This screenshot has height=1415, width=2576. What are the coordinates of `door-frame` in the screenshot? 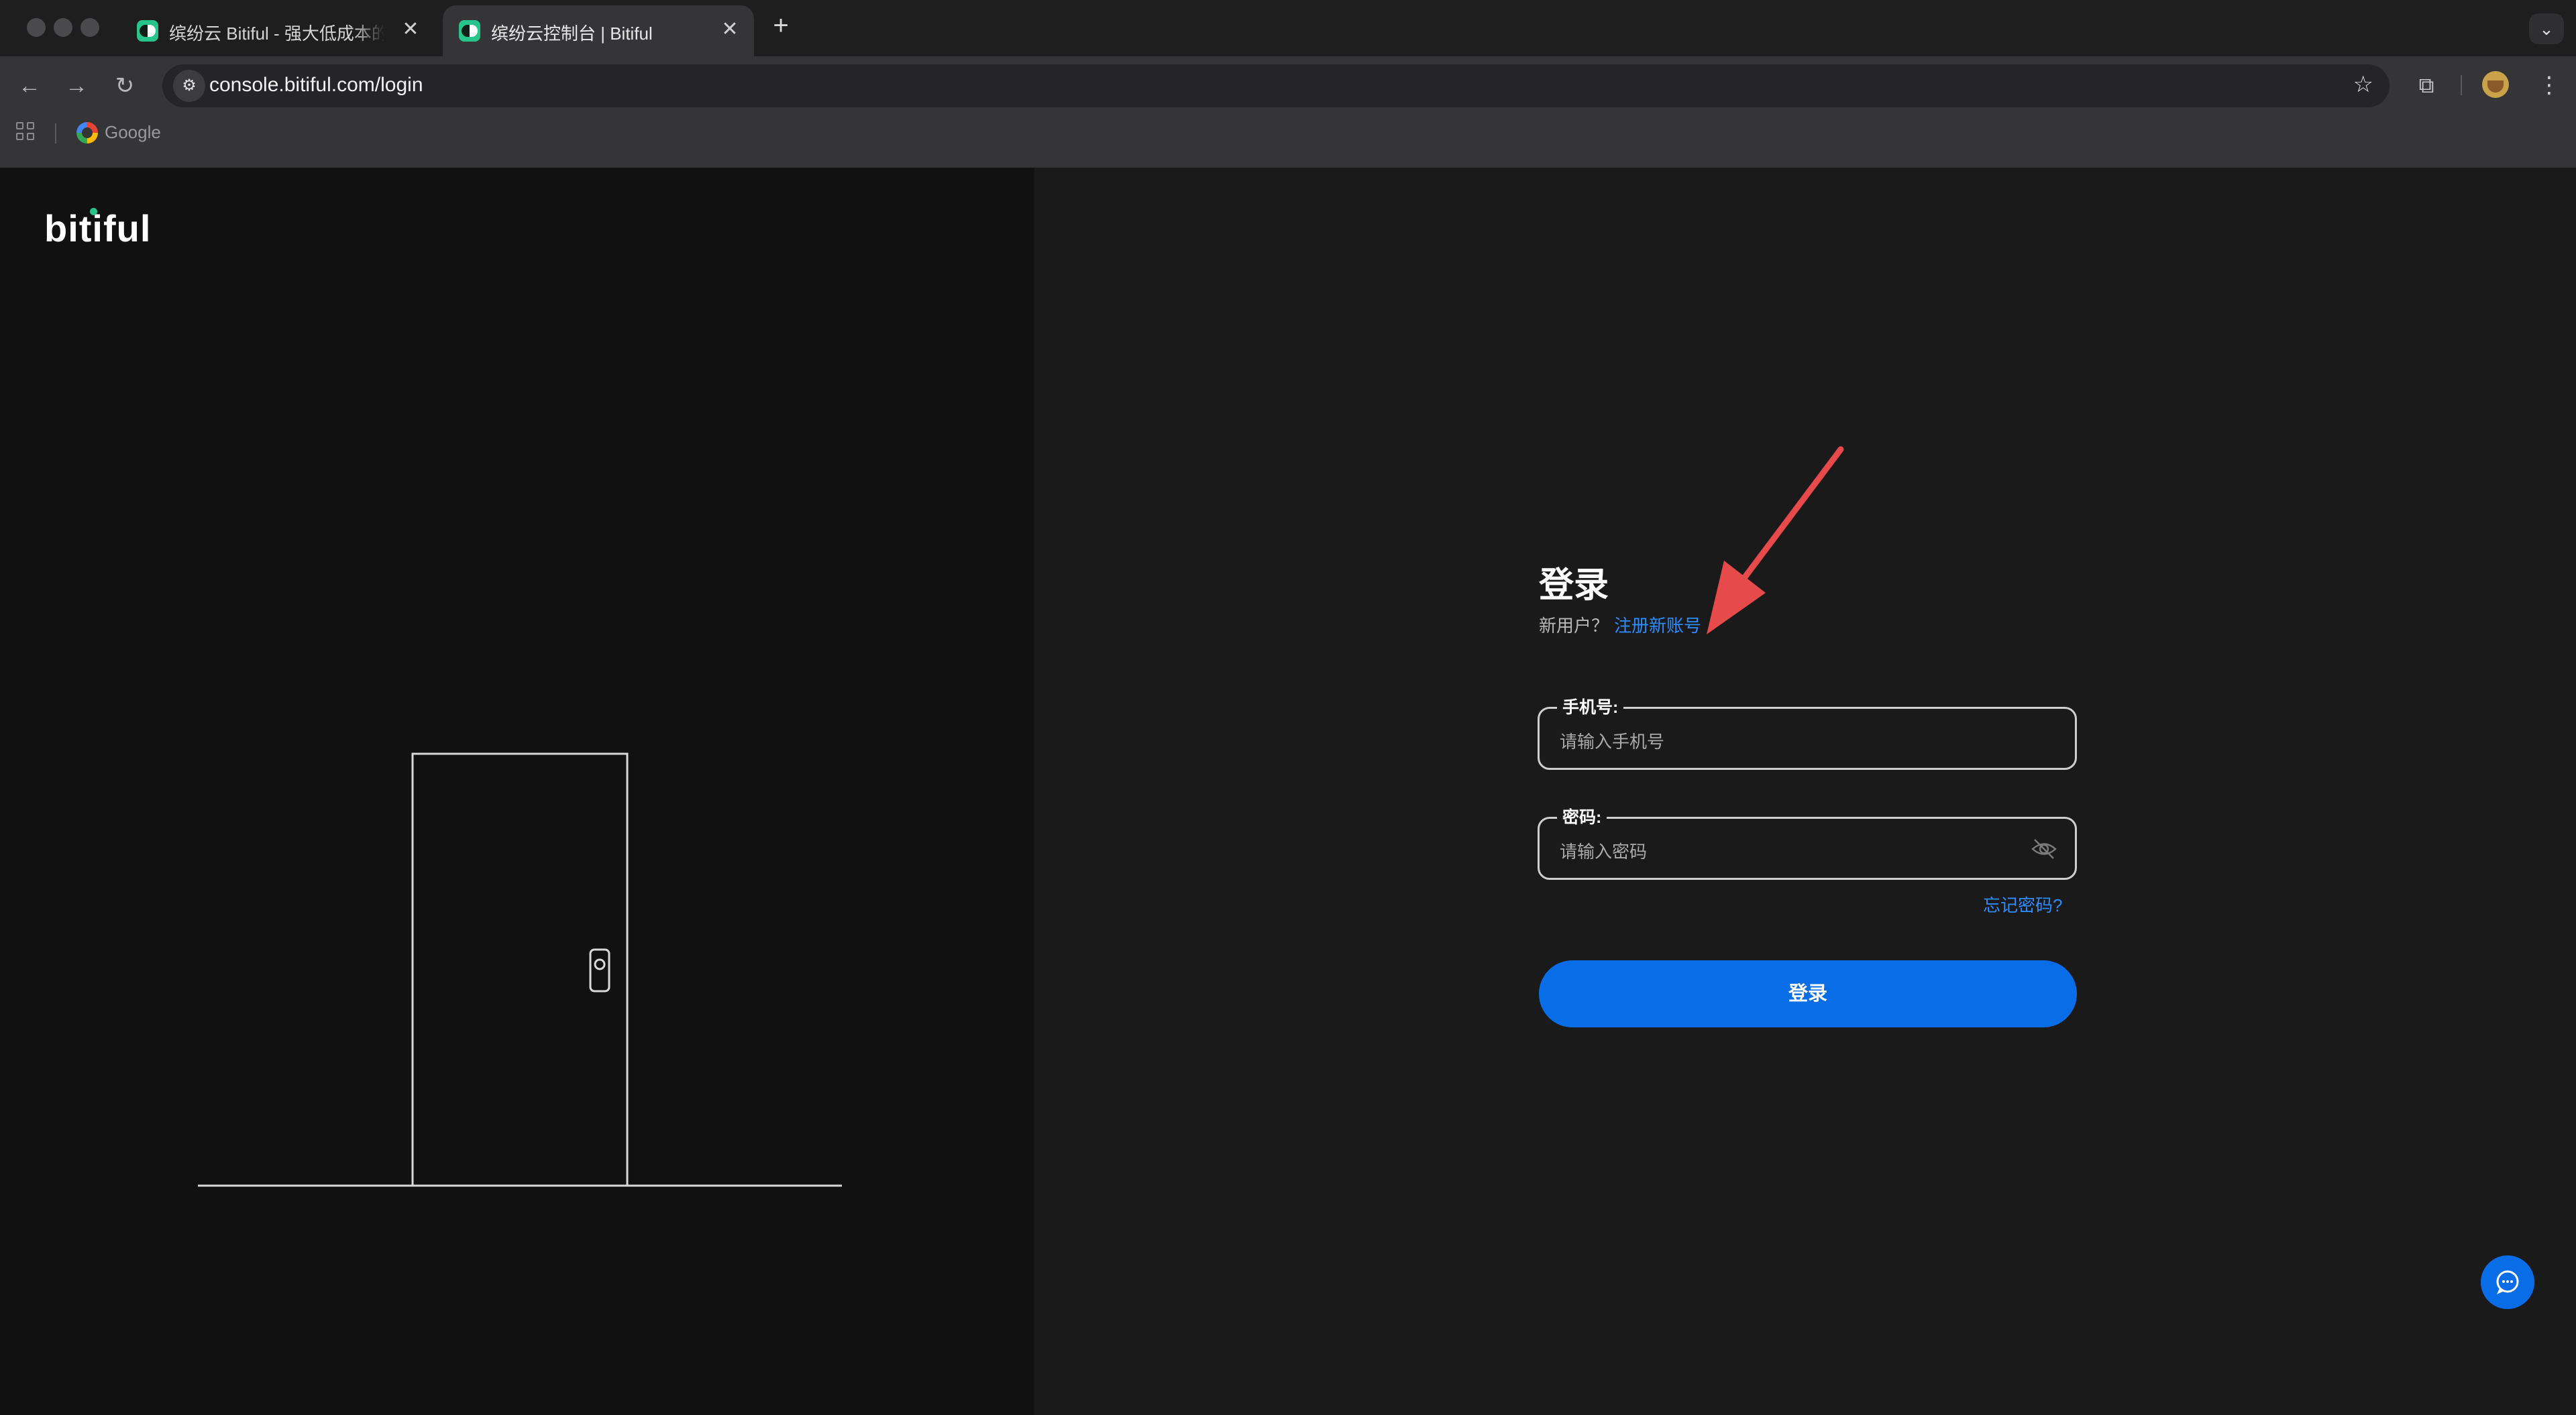 It's located at (520, 969).